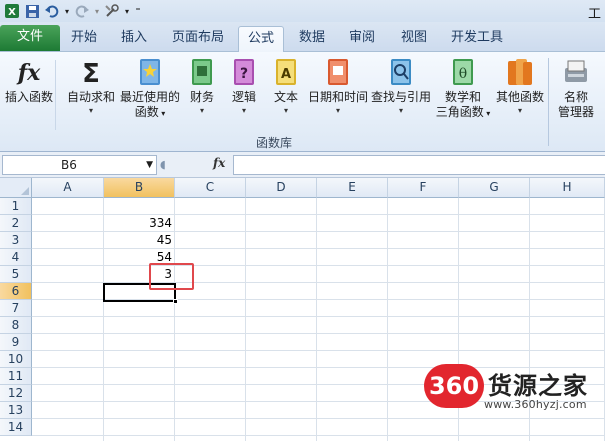  Describe the element at coordinates (454, 386) in the screenshot. I see `watermark-logo: 360` at that location.